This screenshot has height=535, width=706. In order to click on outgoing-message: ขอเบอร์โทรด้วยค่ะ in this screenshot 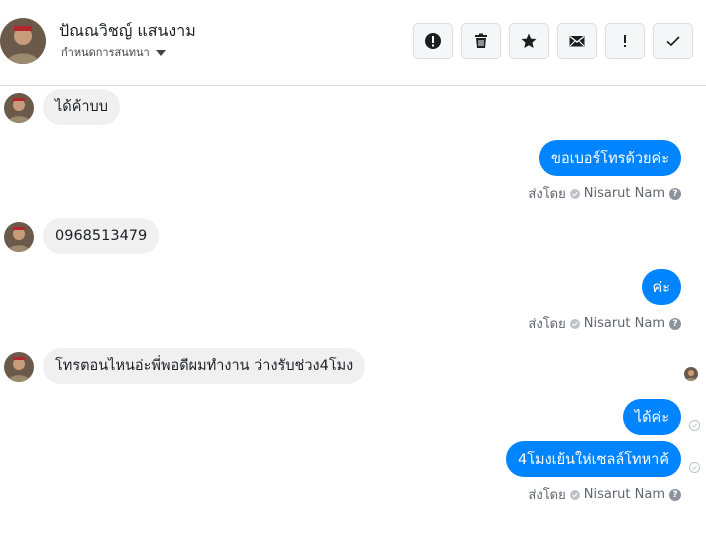, I will do `click(610, 158)`.